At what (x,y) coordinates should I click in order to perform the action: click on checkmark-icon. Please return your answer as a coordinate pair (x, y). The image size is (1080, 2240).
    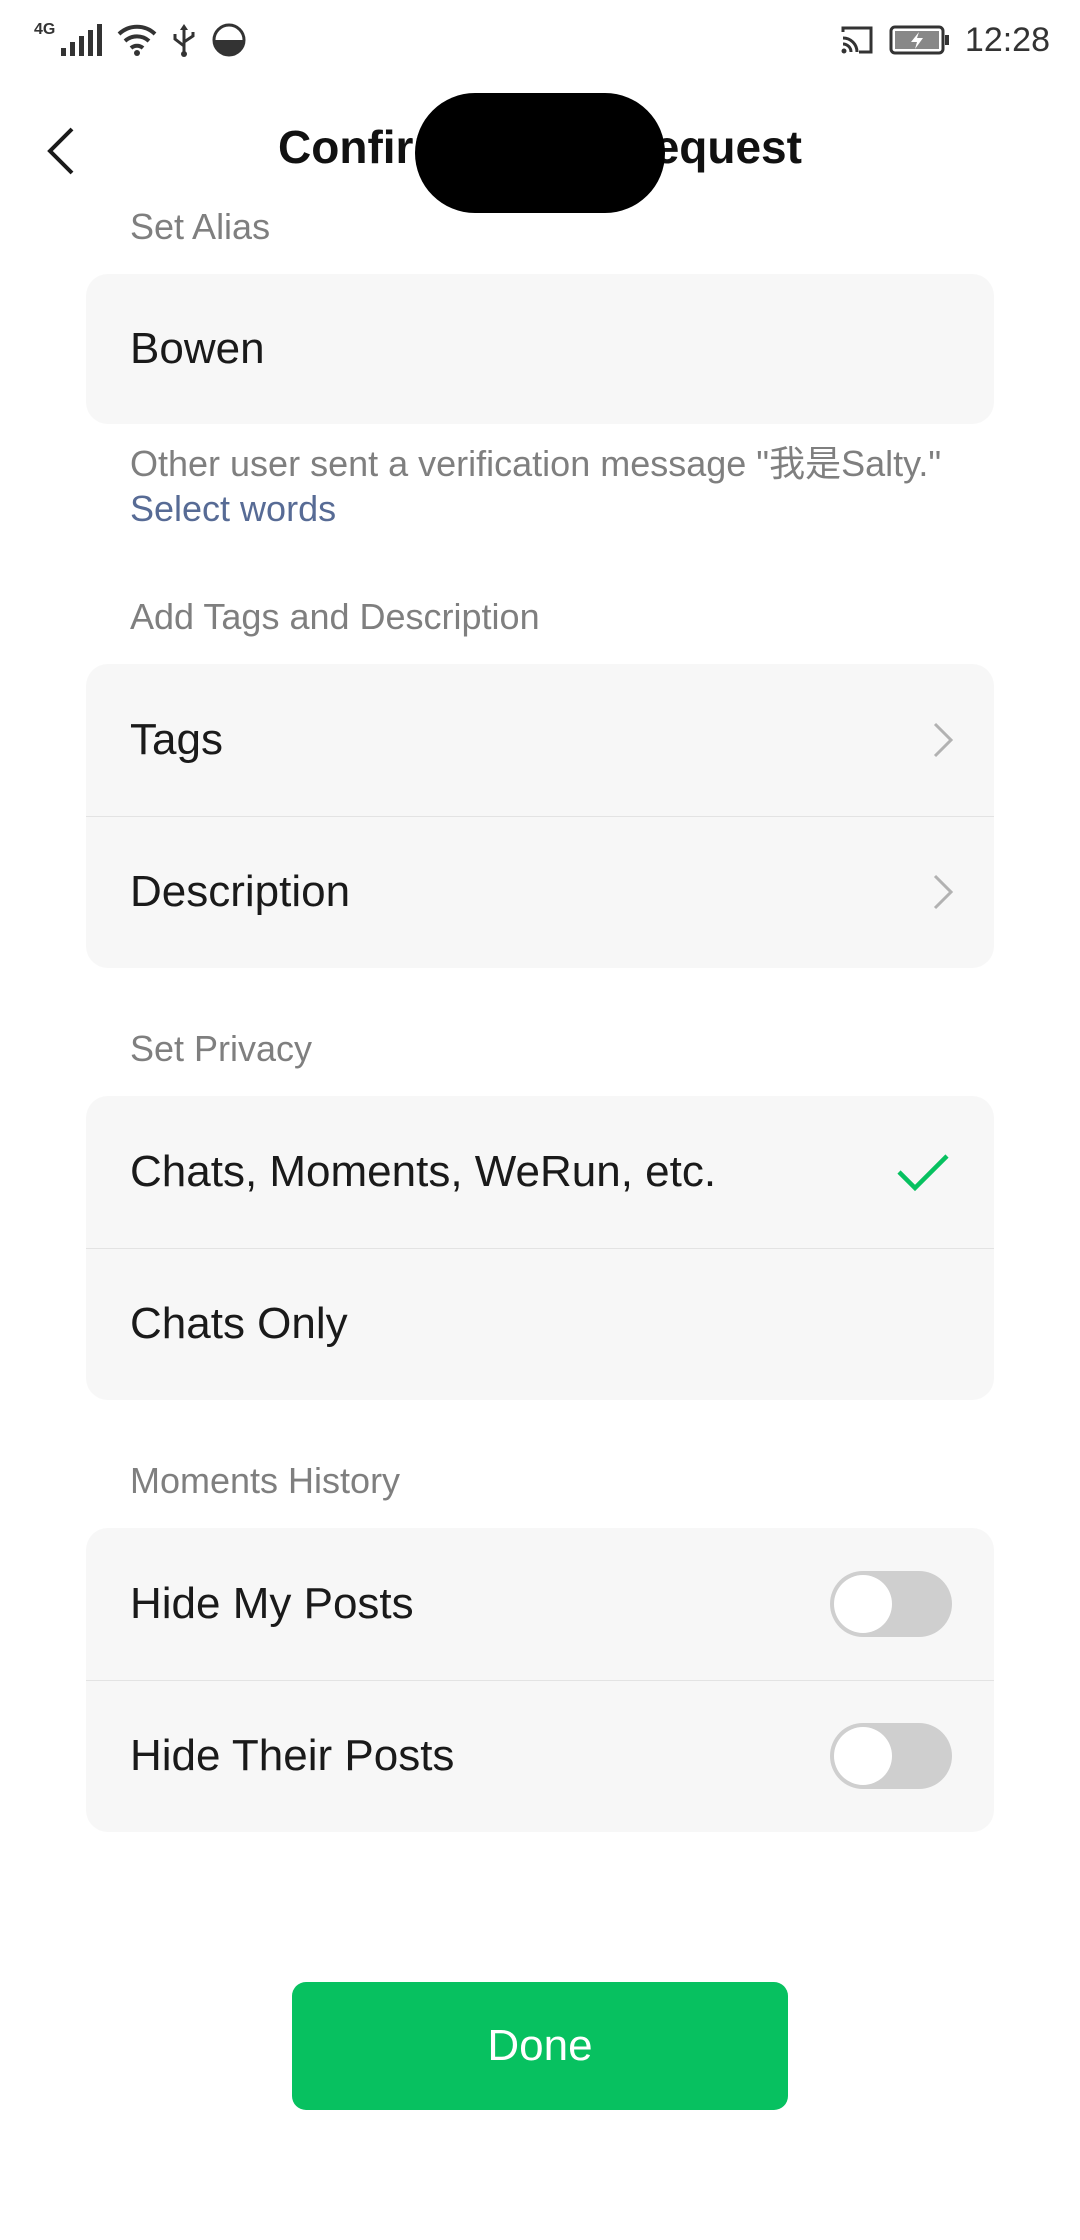
    Looking at the image, I should click on (923, 1173).